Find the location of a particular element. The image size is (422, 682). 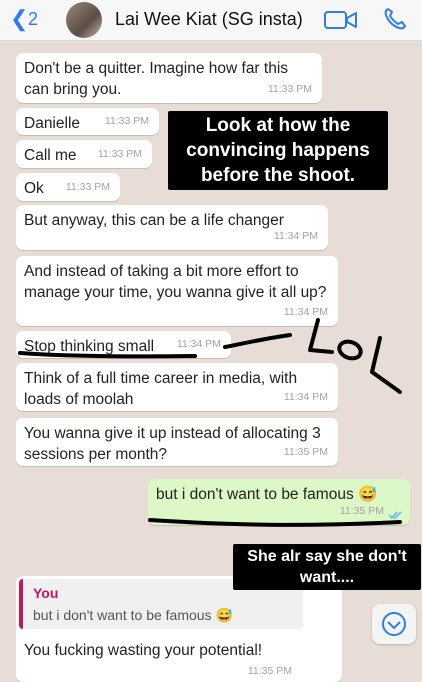

reply-text: You fucking wasting your potential! is located at coordinates (143, 650).